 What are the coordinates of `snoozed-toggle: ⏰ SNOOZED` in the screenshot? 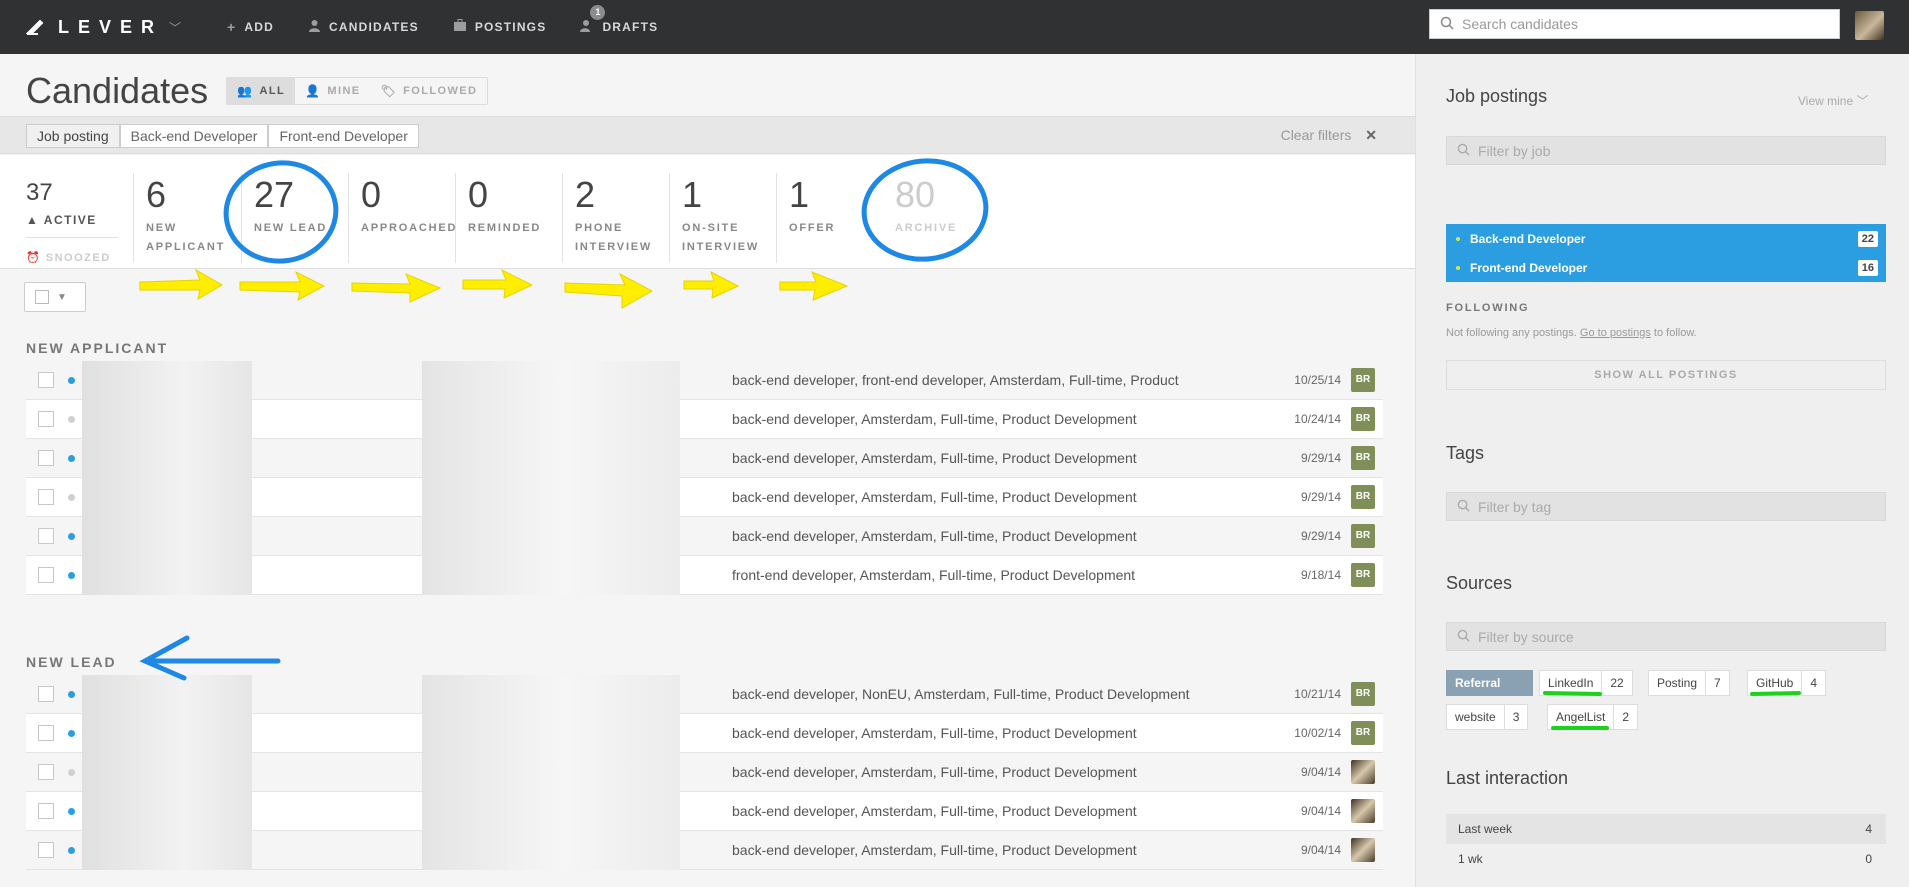 It's located at (68, 257).